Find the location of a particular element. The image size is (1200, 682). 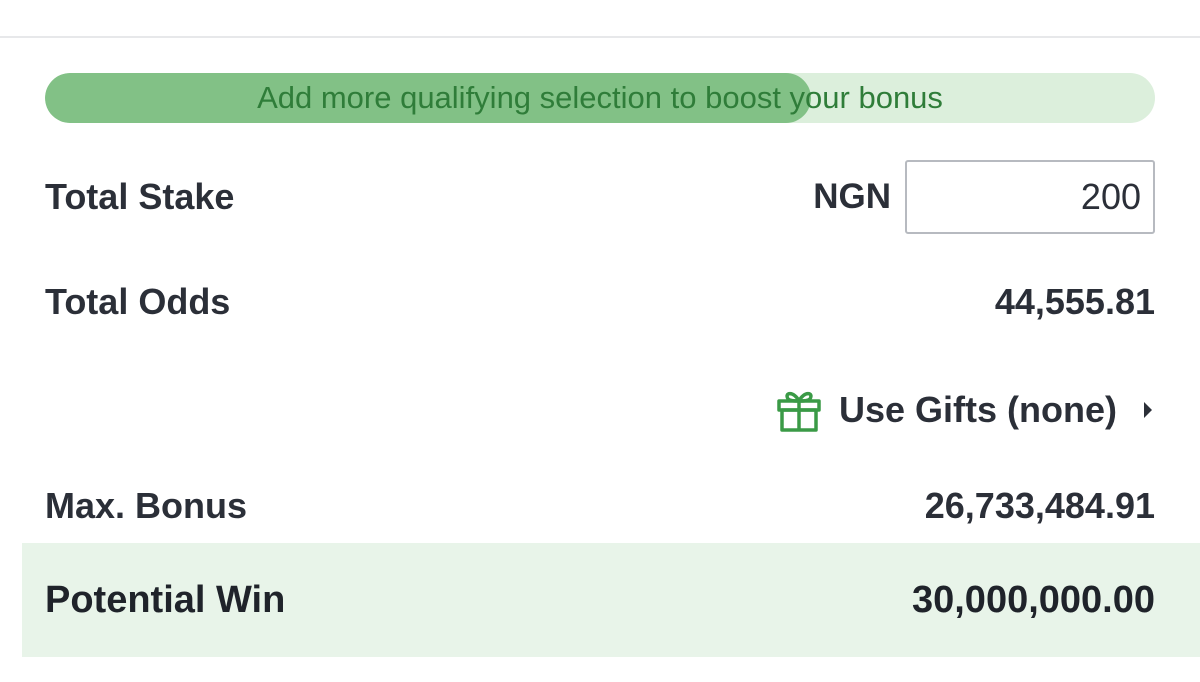

total-odds-label: Total Odds is located at coordinates (138, 301).